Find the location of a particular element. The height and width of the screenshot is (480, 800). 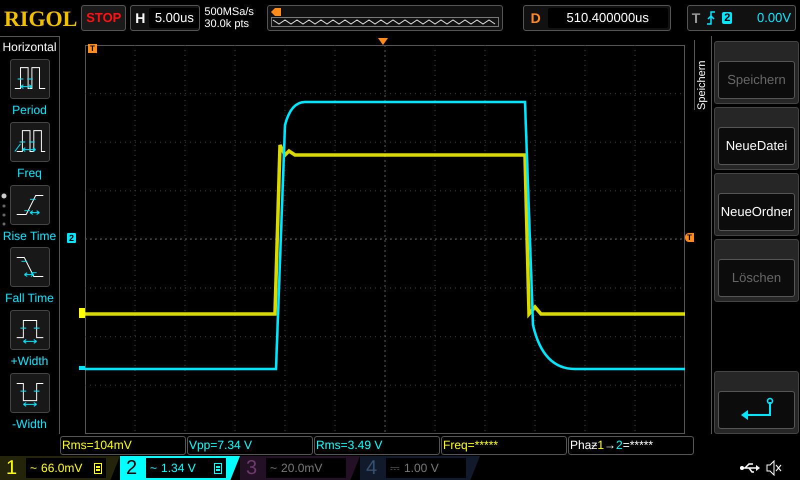

channel-marker: 2 is located at coordinates (71, 238).